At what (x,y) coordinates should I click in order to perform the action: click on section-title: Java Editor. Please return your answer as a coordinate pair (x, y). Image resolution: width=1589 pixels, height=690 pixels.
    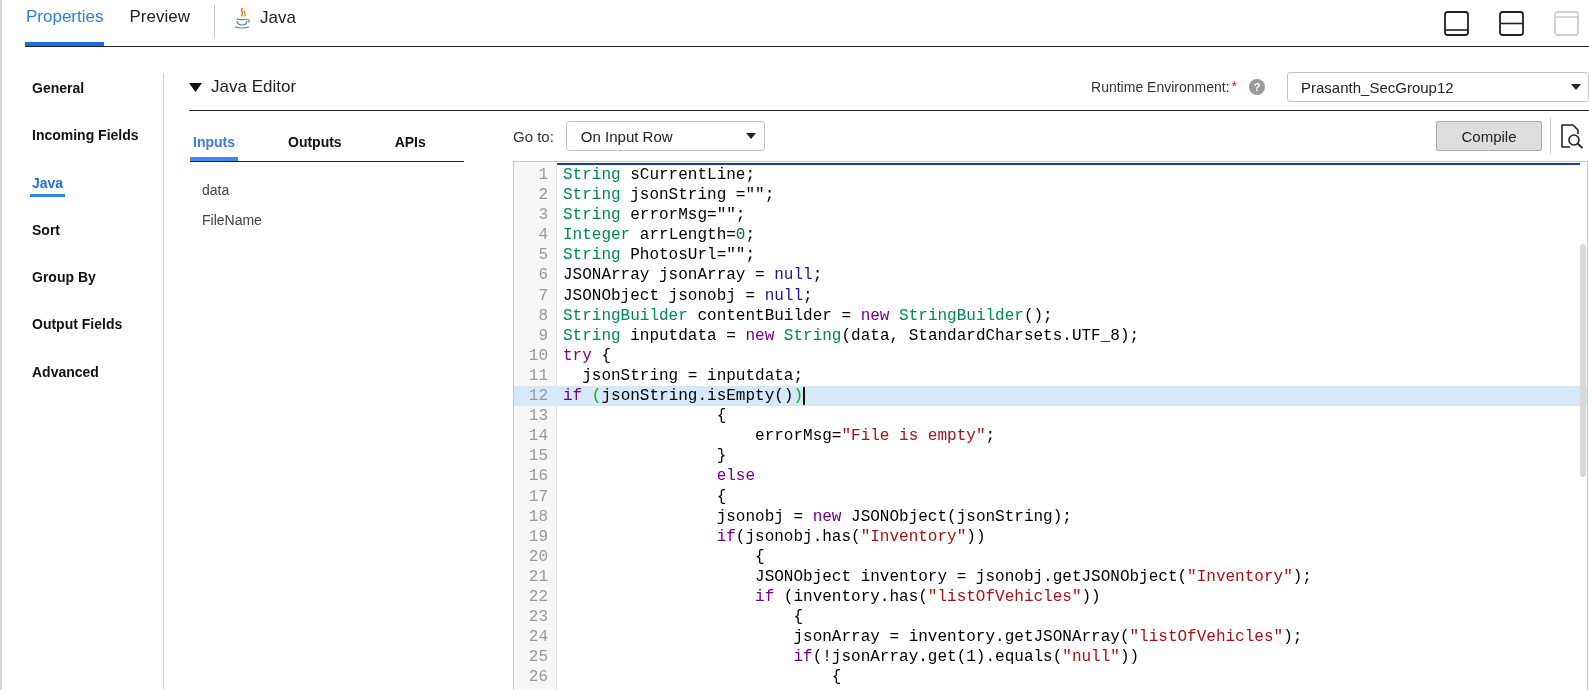
    Looking at the image, I should click on (254, 87).